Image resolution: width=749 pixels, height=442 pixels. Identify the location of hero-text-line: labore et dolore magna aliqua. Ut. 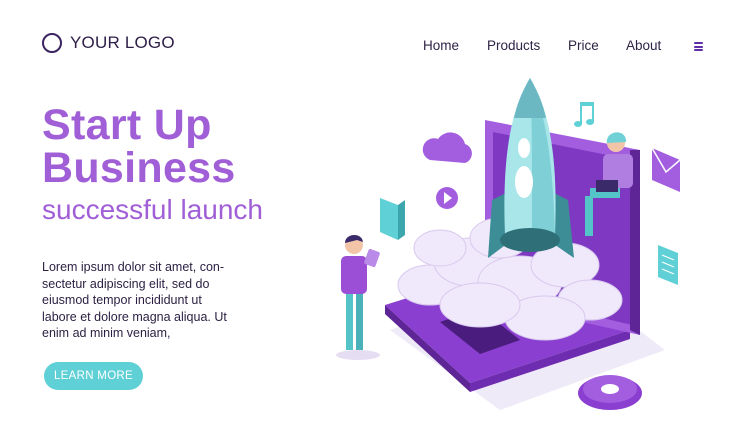
(134, 316).